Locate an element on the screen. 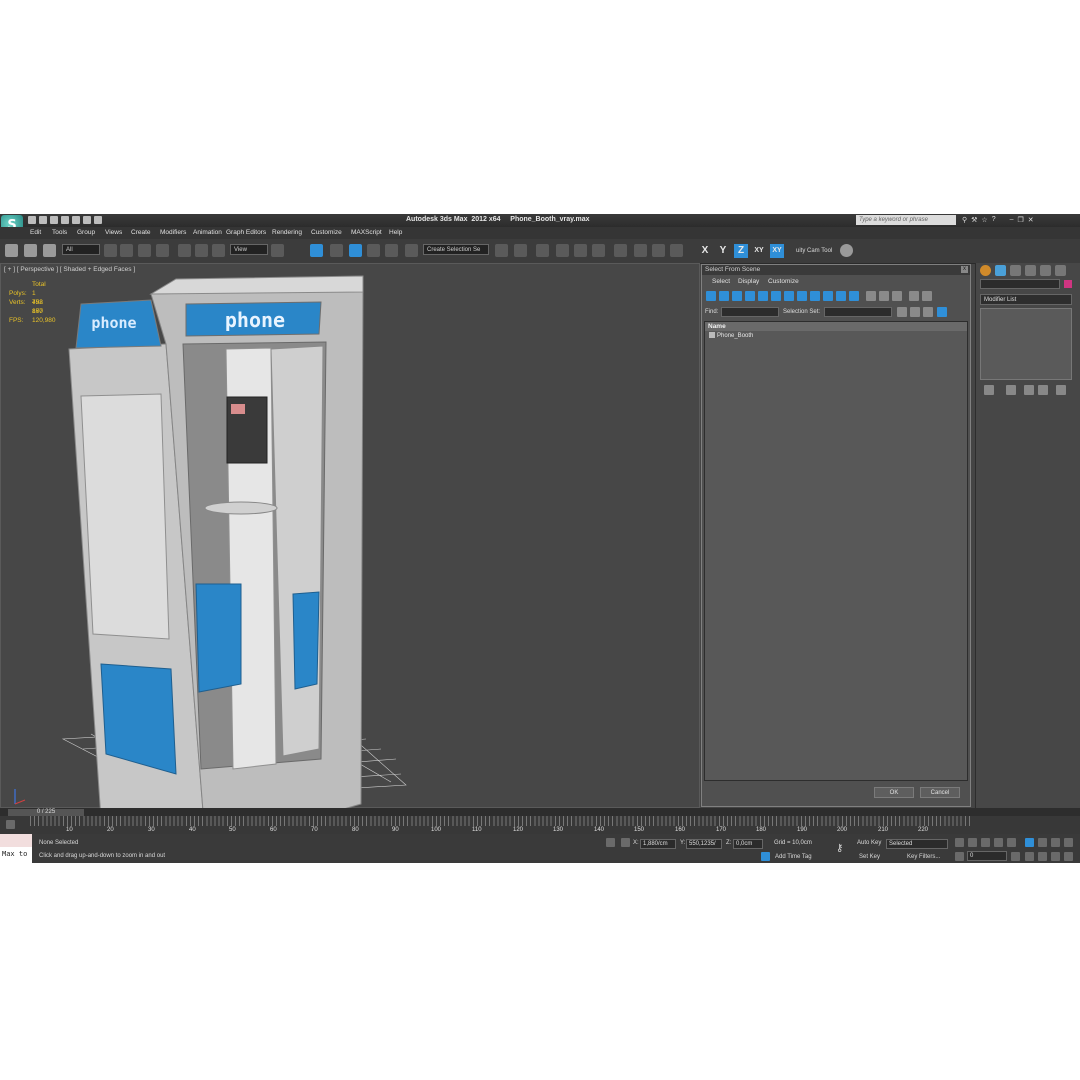 This screenshot has width=1080, height=1080. bind-space-warp-icon is located at coordinates (49, 250).